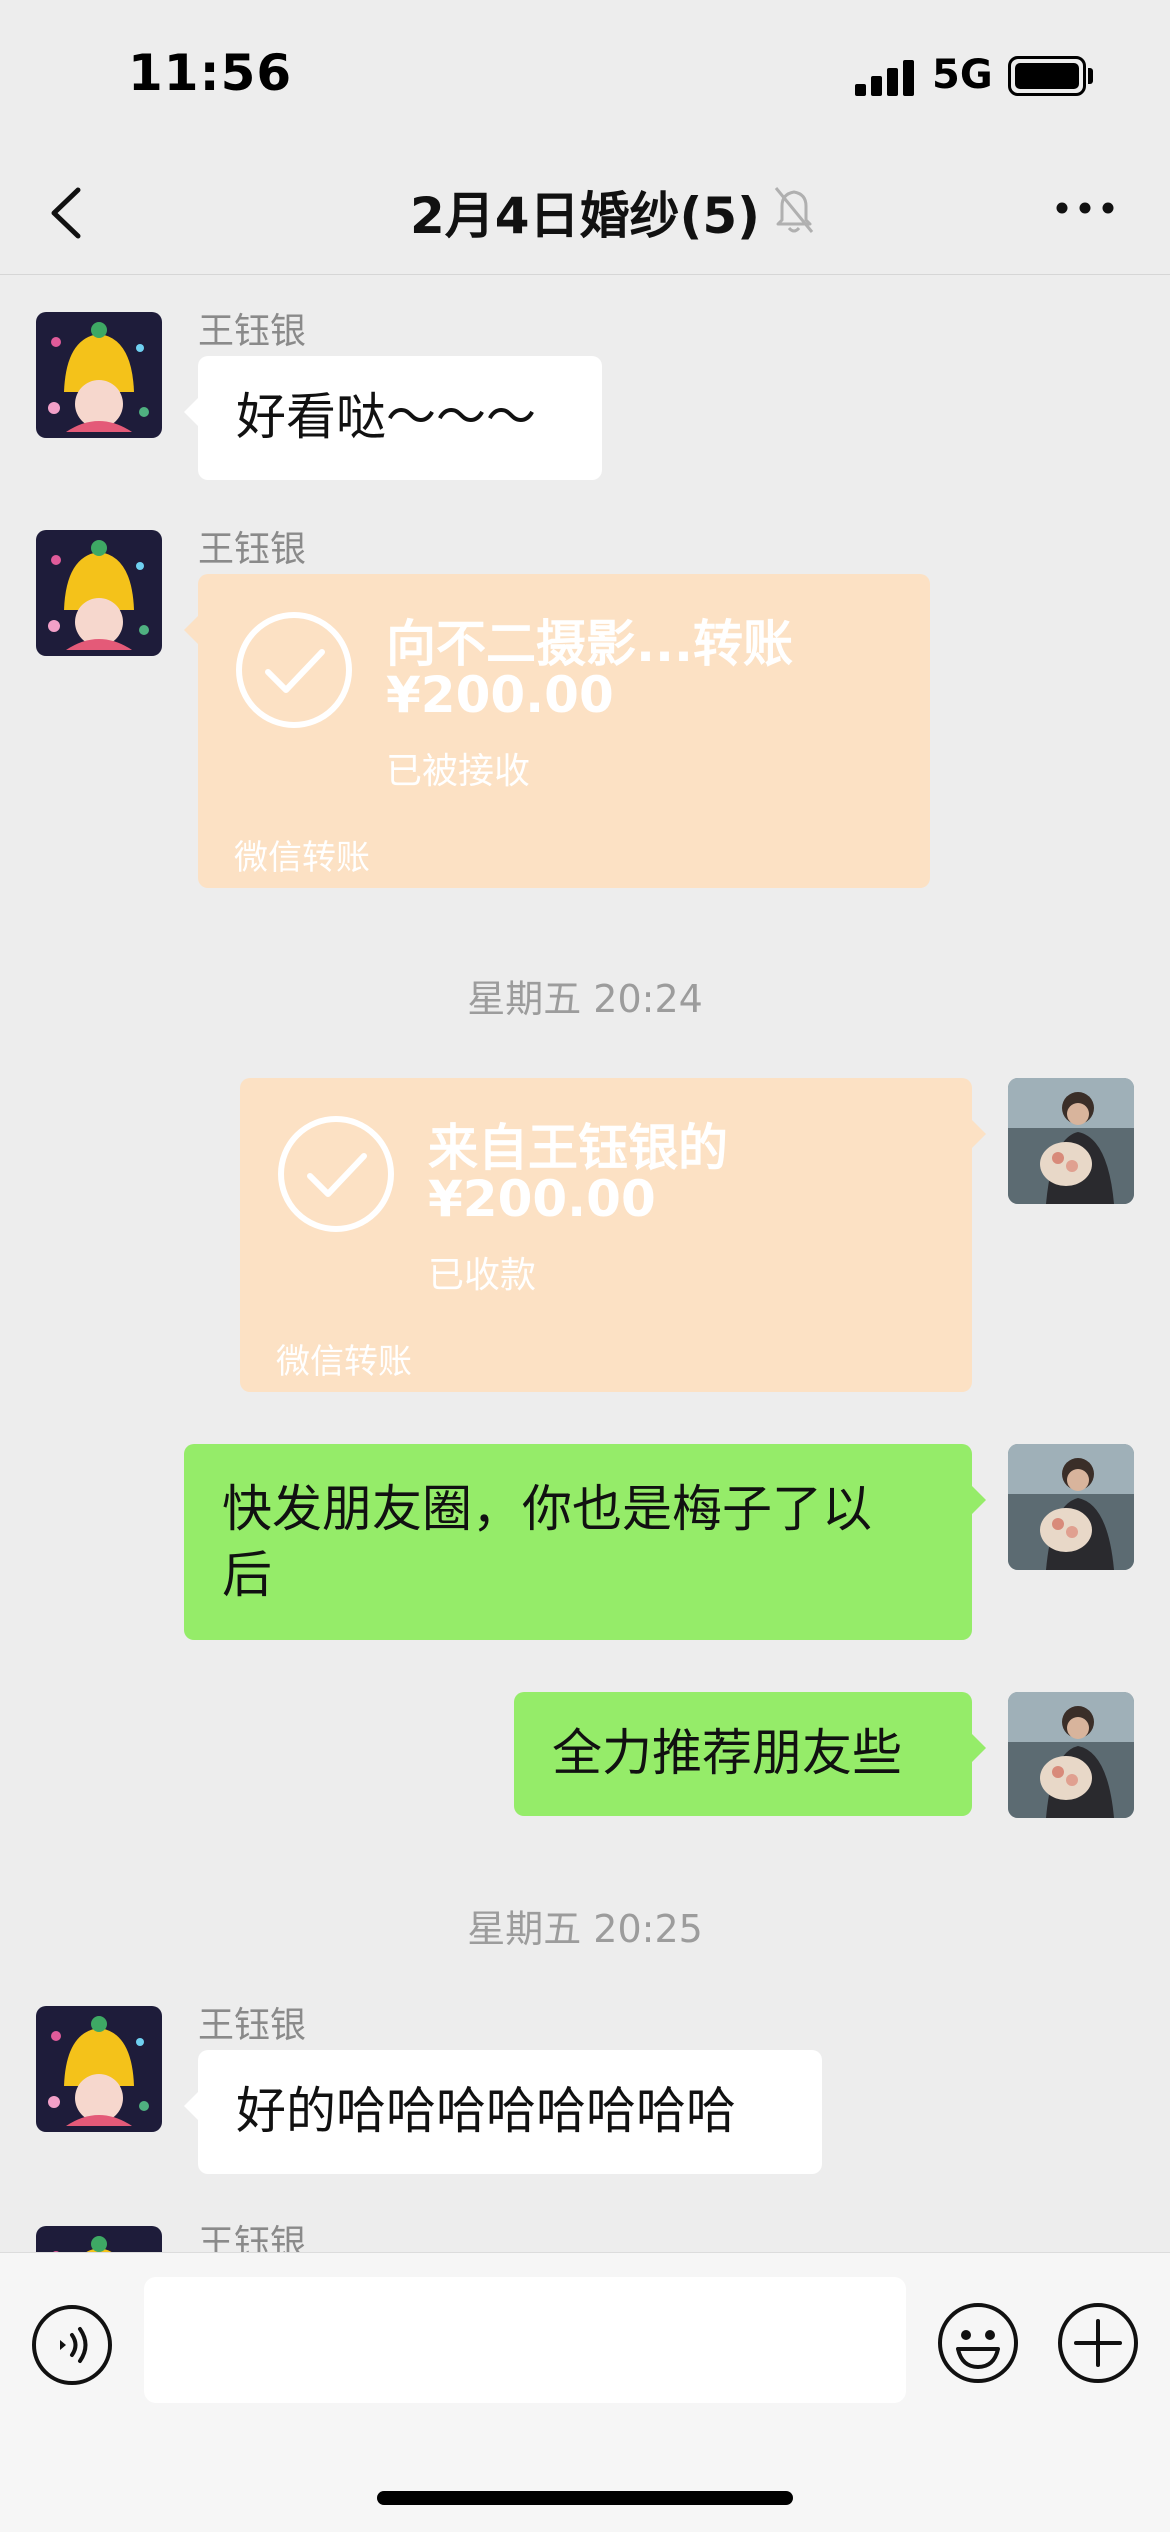  What do you see at coordinates (557, 731) in the screenshot?
I see `transfer-card: 向不二摄影...转账 ¥200.00 已被接收 微信转账` at bounding box center [557, 731].